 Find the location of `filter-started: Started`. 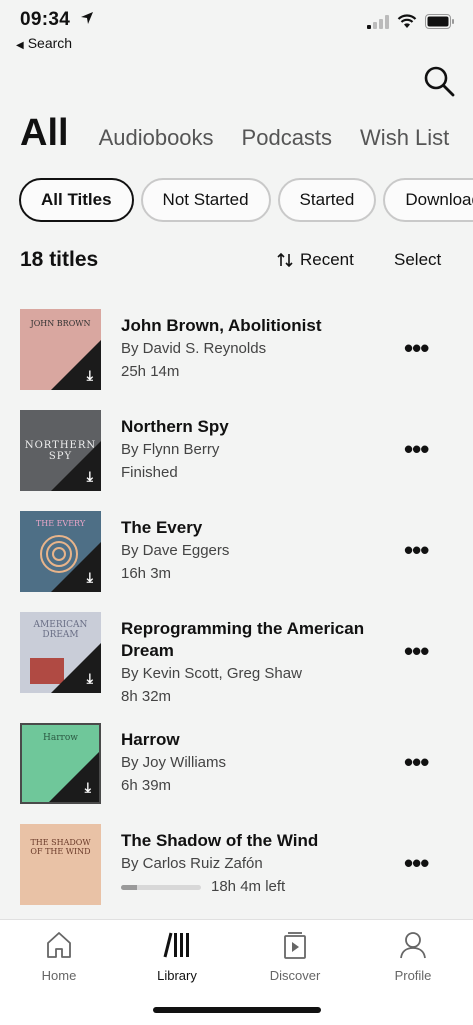

filter-started: Started is located at coordinates (327, 200).